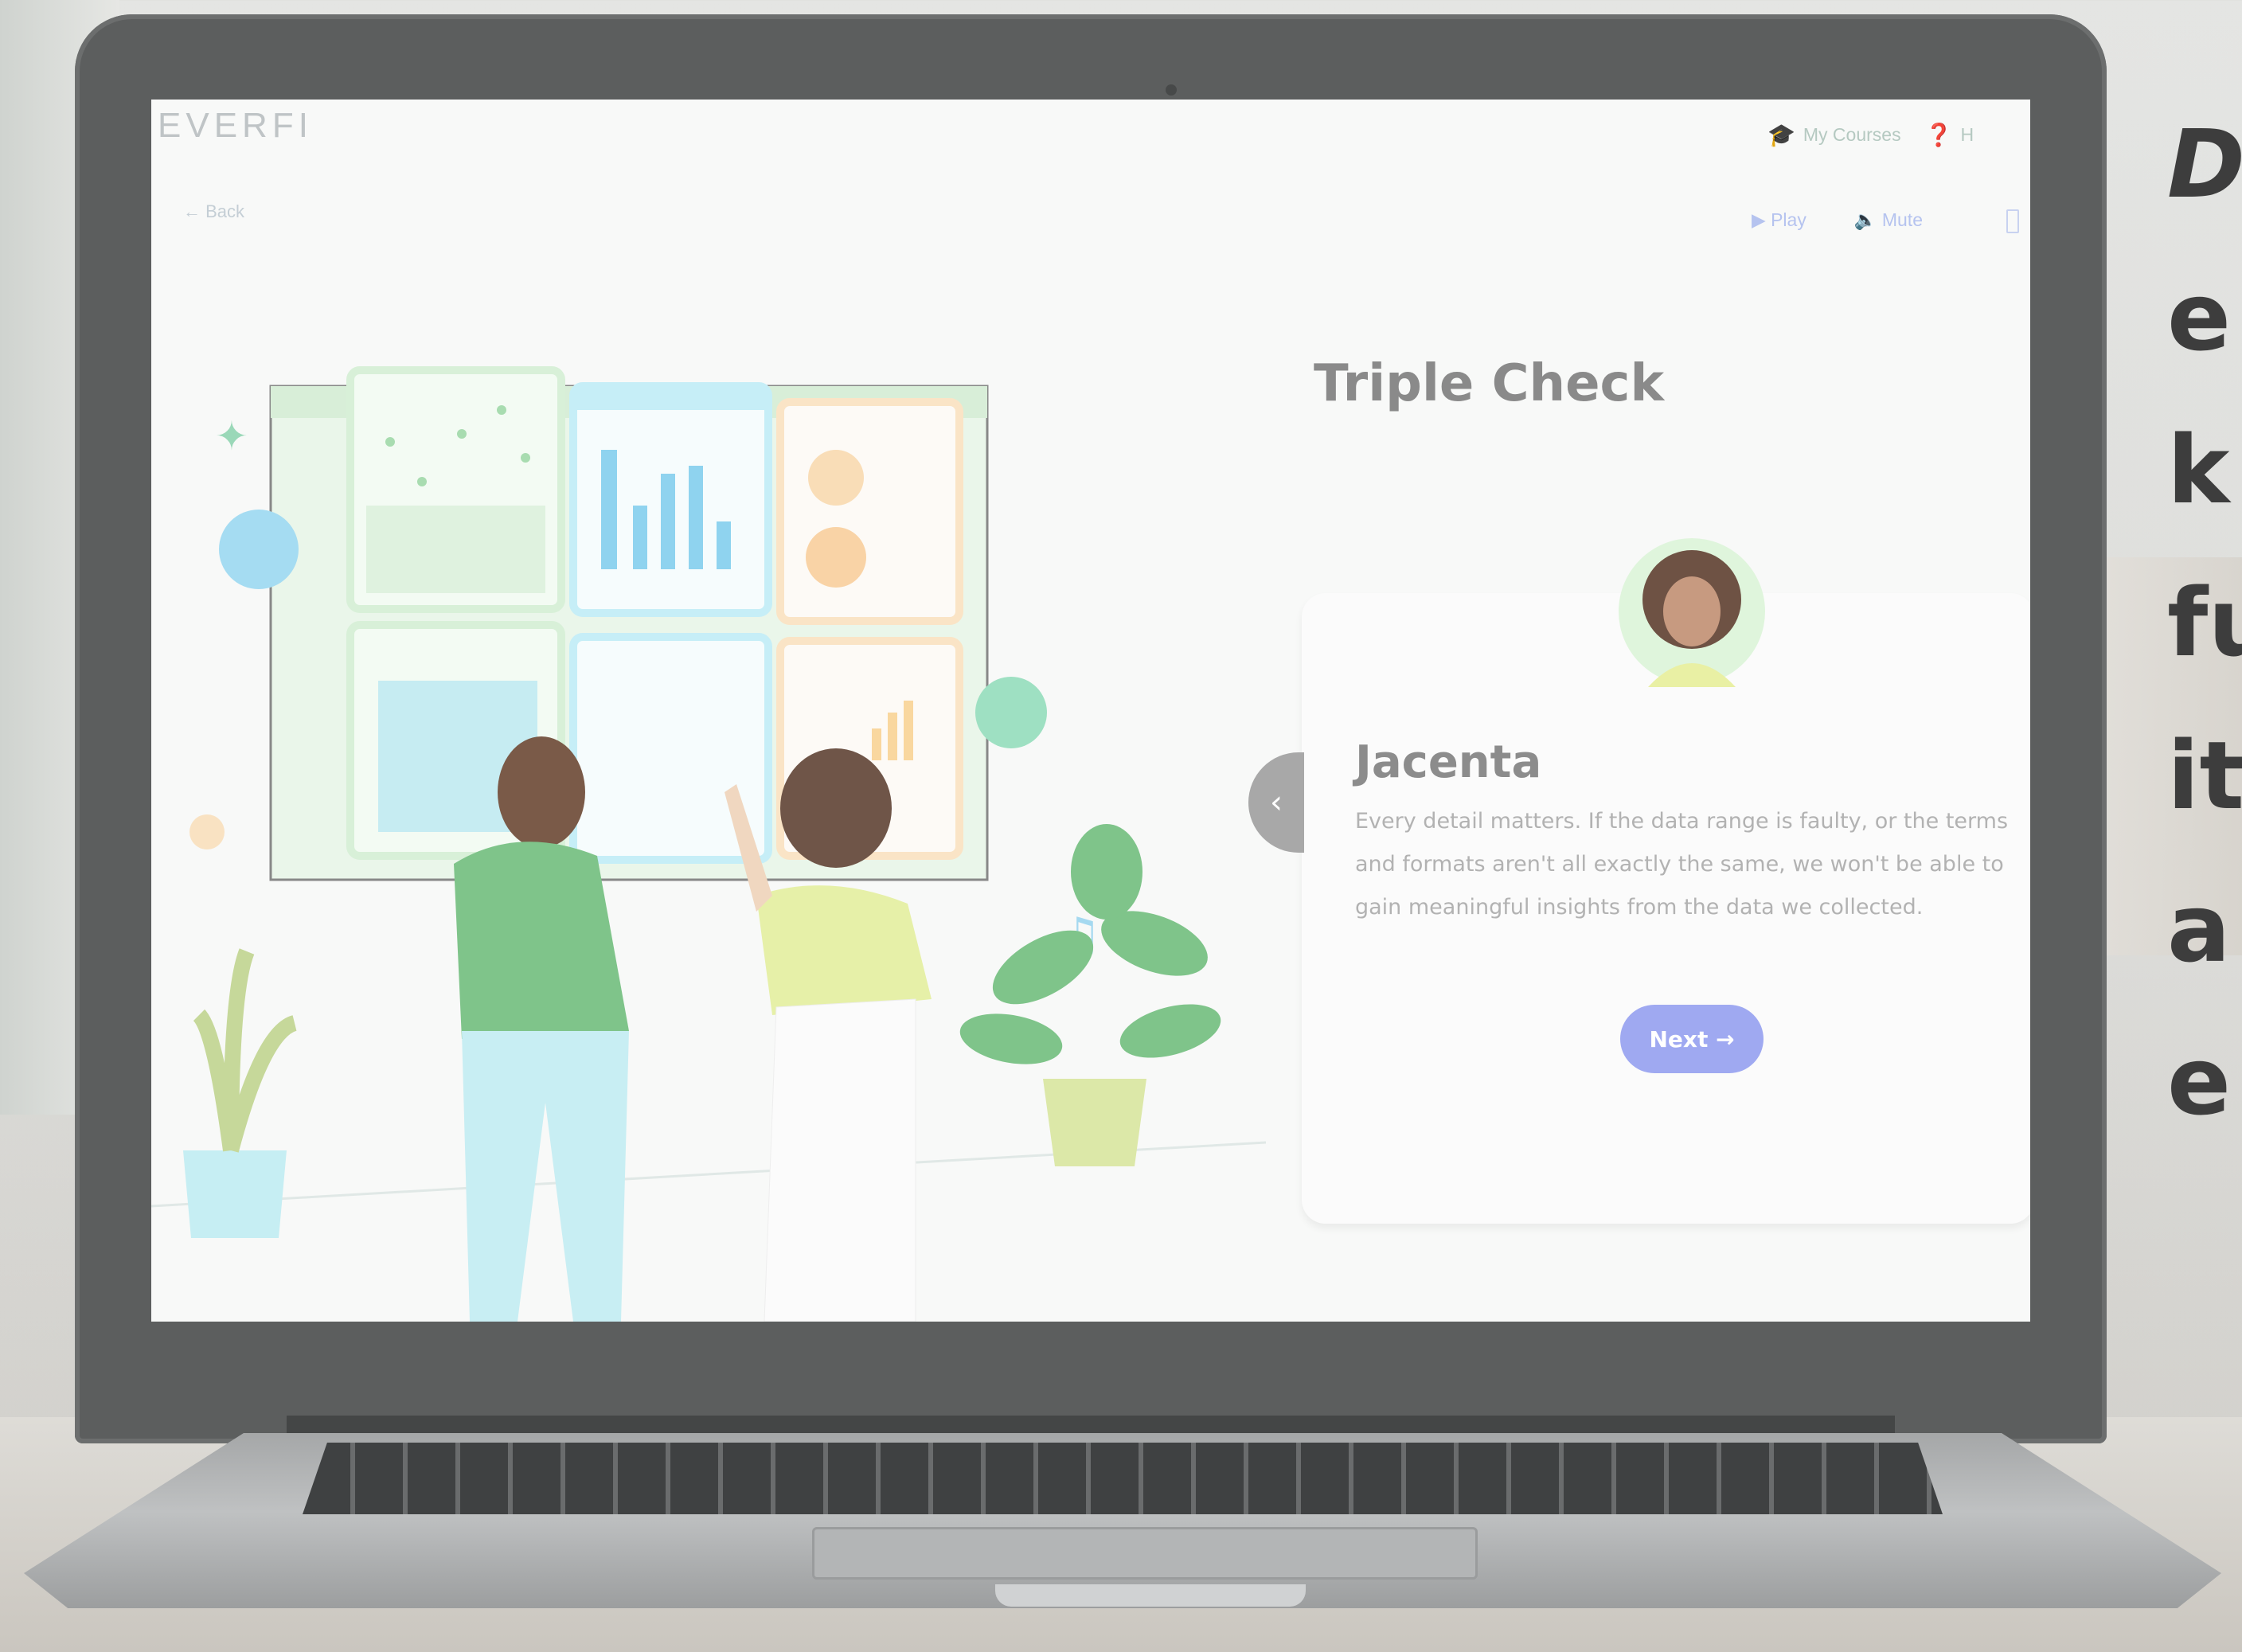 This screenshot has width=2242, height=1652. Describe the element at coordinates (870, 511) in the screenshot. I see `pie-panel` at that location.